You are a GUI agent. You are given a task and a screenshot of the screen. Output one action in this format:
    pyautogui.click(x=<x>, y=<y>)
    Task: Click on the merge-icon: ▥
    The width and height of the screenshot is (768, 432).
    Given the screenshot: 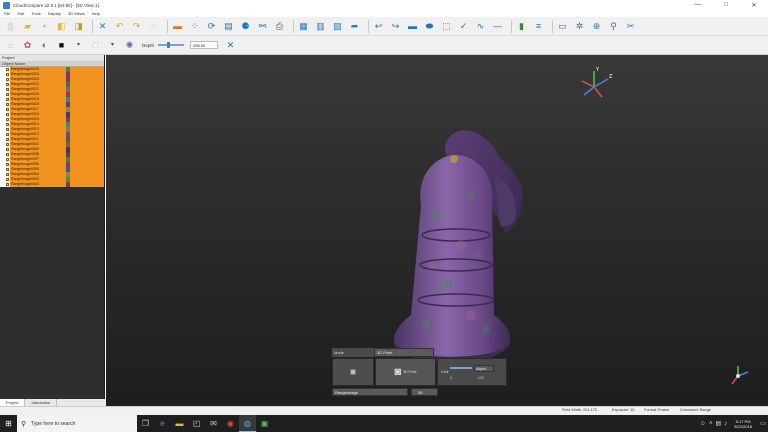 What is the action you would take?
    pyautogui.click(x=320, y=26)
    